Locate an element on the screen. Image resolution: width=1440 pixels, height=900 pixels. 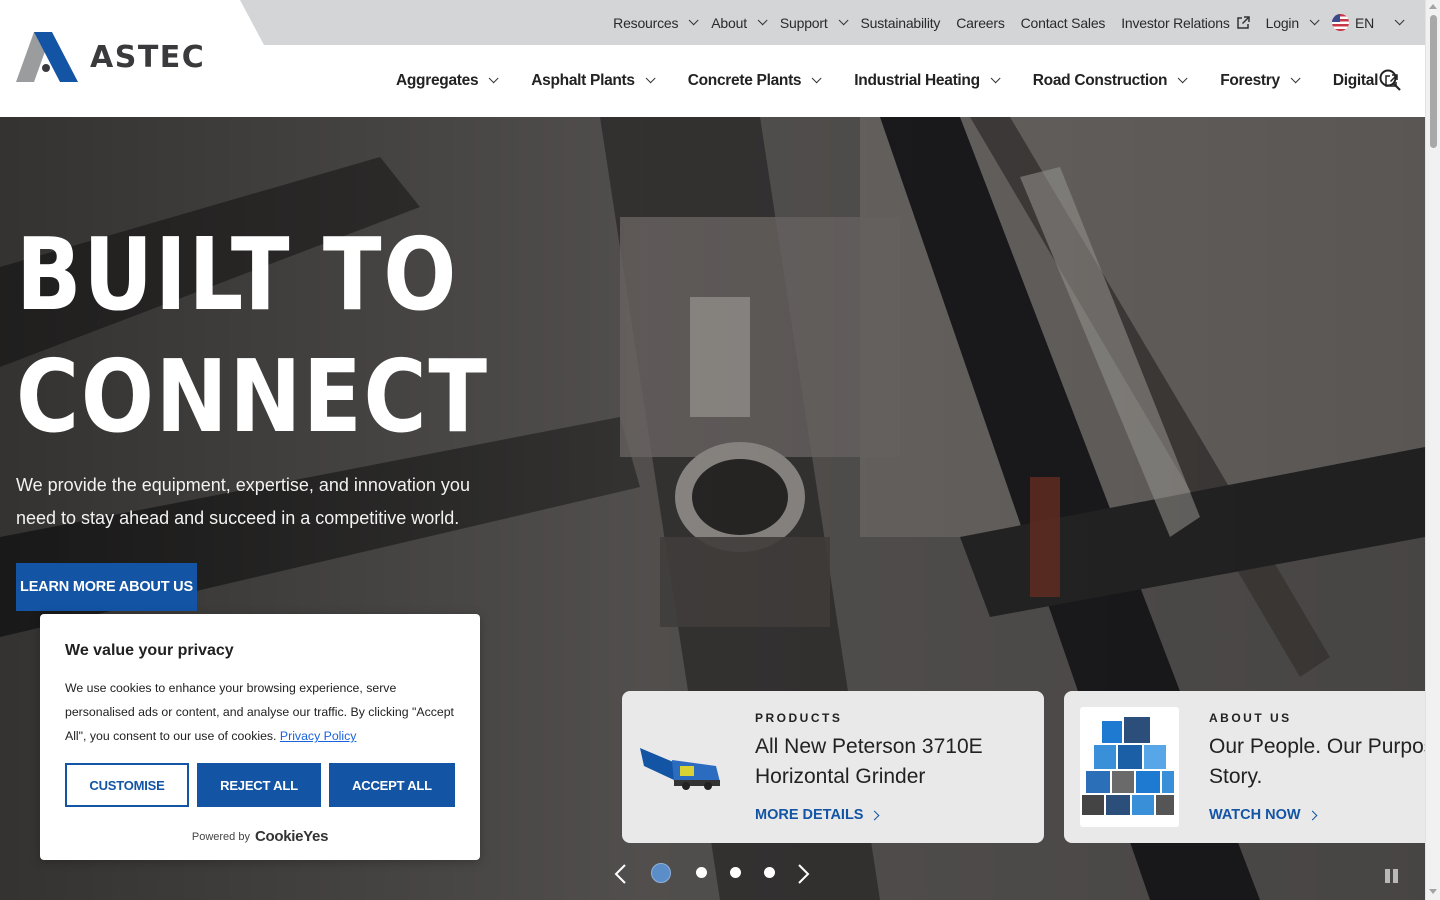
search-icon is located at coordinates (1390, 80).